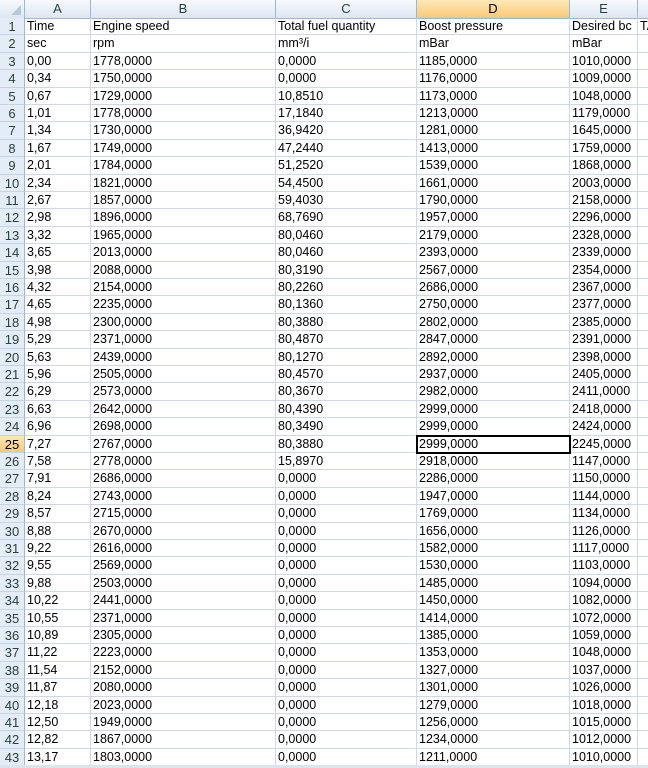 The height and width of the screenshot is (768, 648). I want to click on cell: 1185,0000, so click(493, 61).